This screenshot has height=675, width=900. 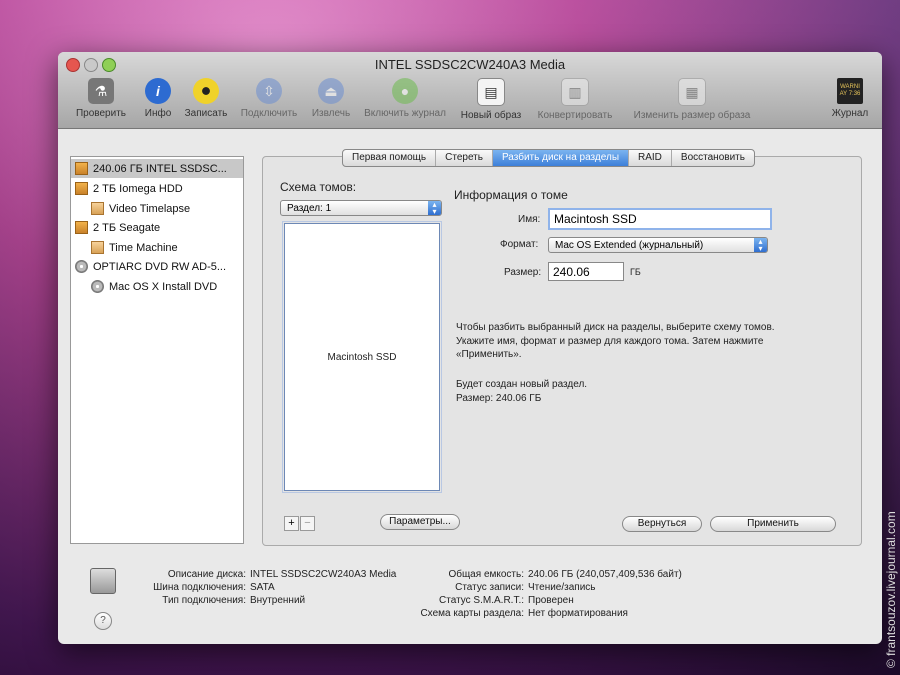 What do you see at coordinates (103, 621) in the screenshot?
I see `help-button: ?` at bounding box center [103, 621].